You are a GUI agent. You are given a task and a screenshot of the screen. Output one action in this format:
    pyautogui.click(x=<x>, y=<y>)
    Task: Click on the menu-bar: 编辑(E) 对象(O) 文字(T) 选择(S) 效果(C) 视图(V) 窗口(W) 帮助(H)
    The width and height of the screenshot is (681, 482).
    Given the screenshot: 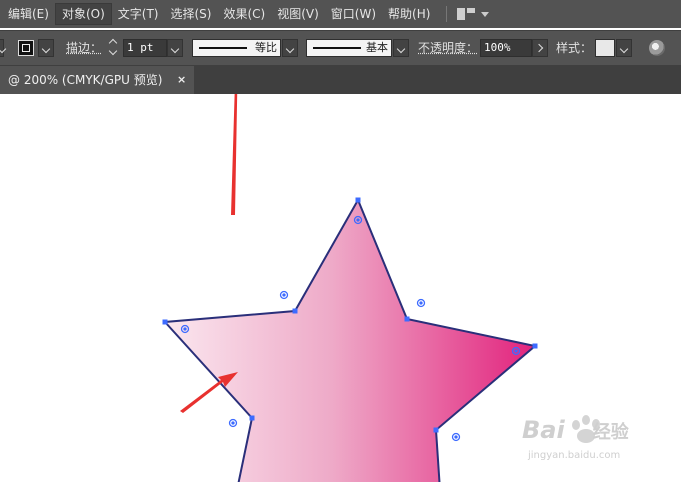 What is the action you would take?
    pyautogui.click(x=340, y=14)
    